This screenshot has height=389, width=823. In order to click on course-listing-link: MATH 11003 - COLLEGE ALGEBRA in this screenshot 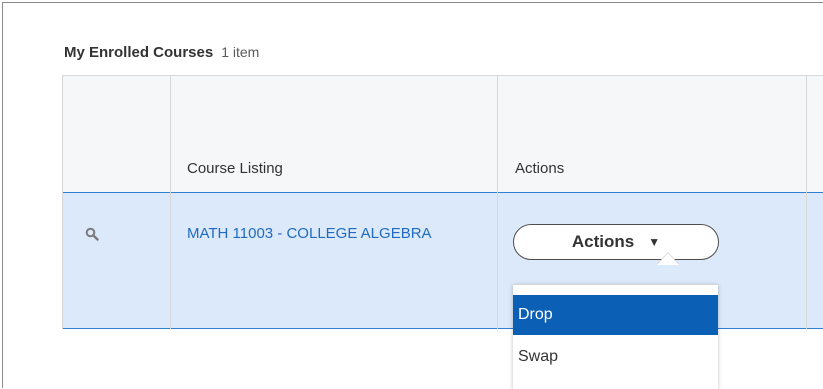, I will do `click(312, 234)`.